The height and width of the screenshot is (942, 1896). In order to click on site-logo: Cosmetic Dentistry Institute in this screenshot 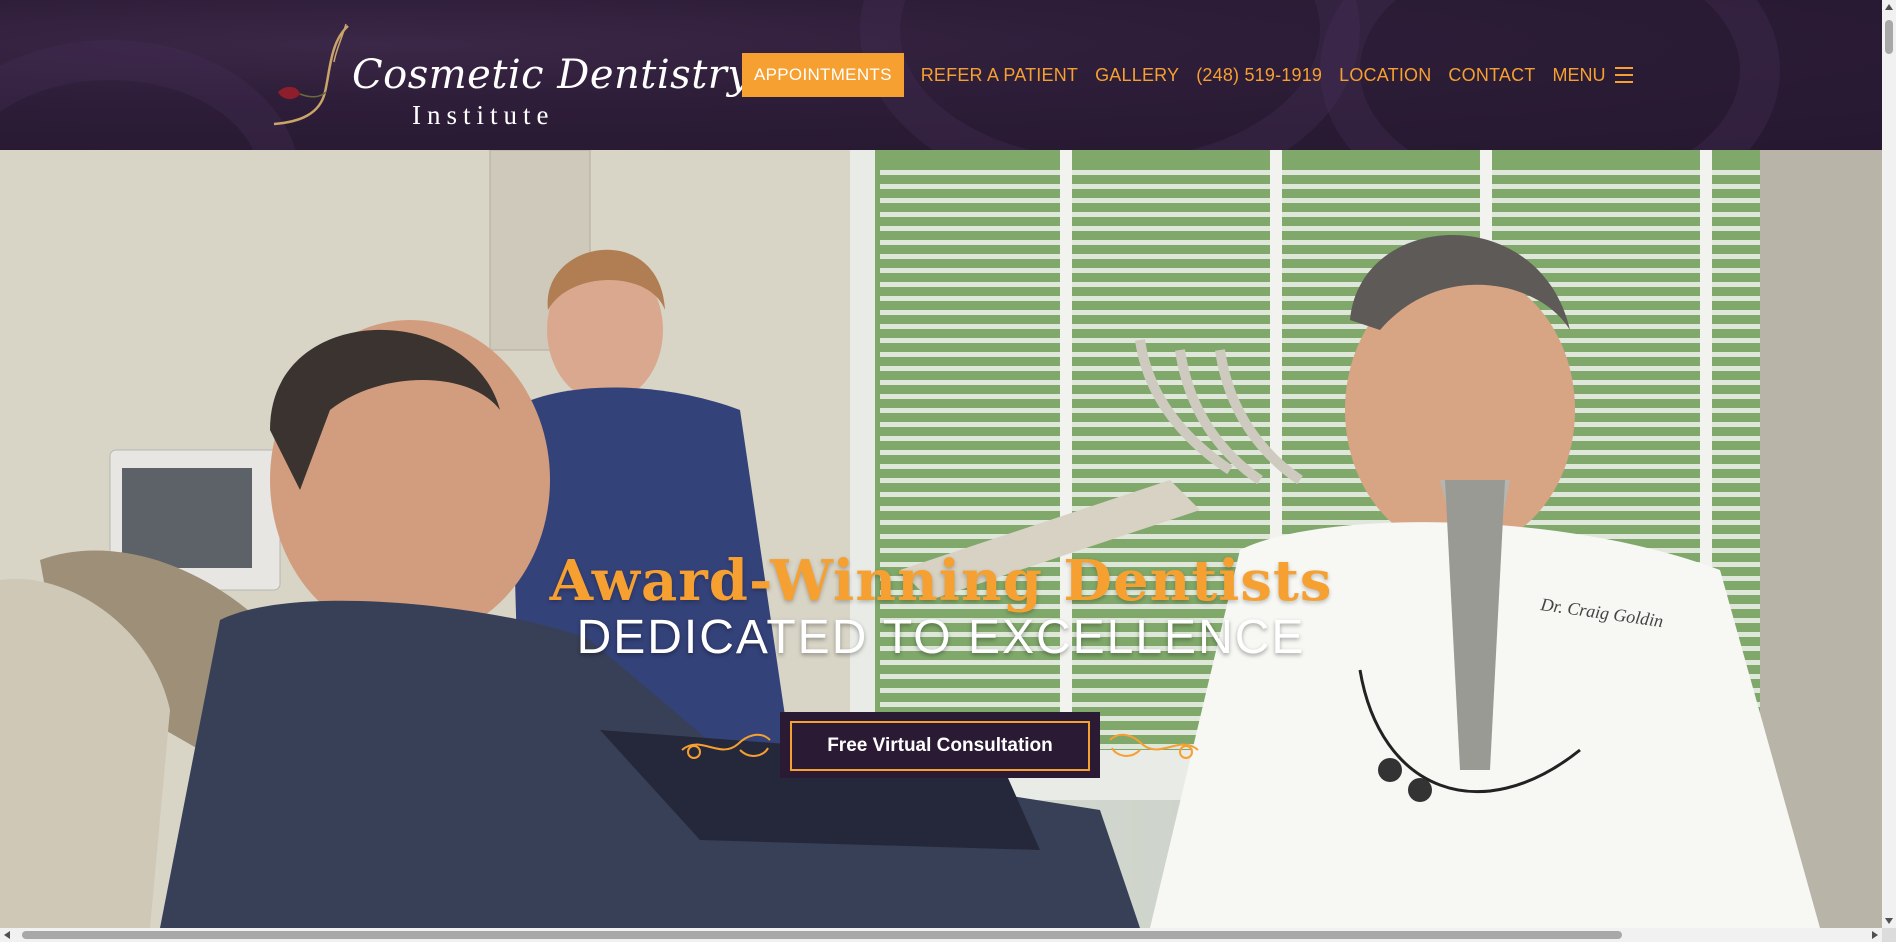, I will do `click(510, 77)`.